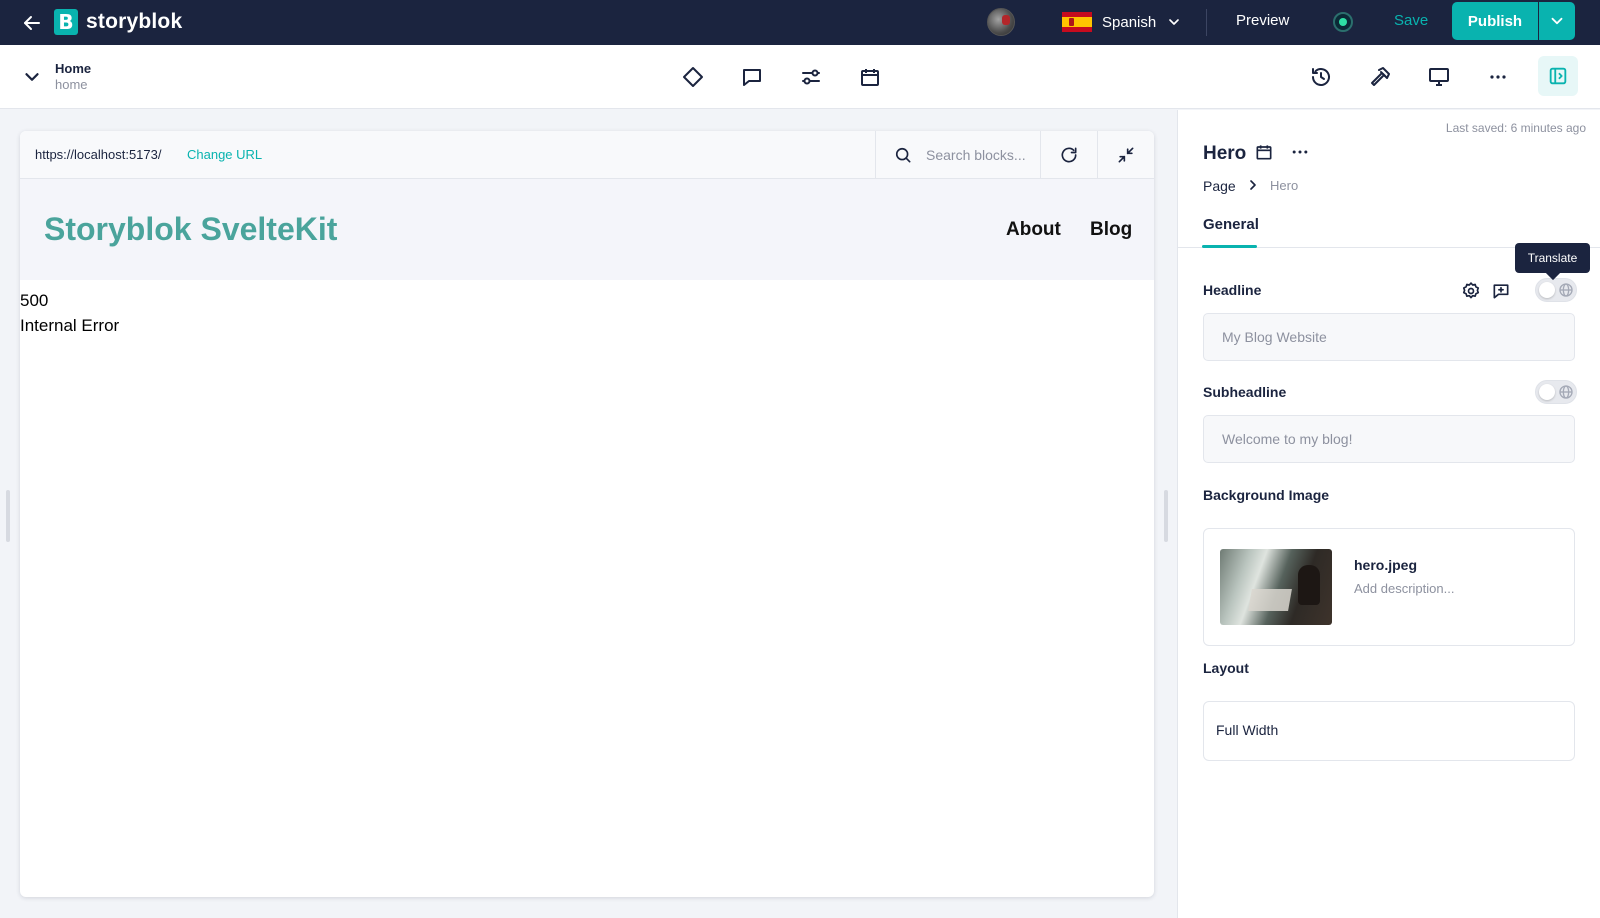  I want to click on user-avatar, so click(1001, 22).